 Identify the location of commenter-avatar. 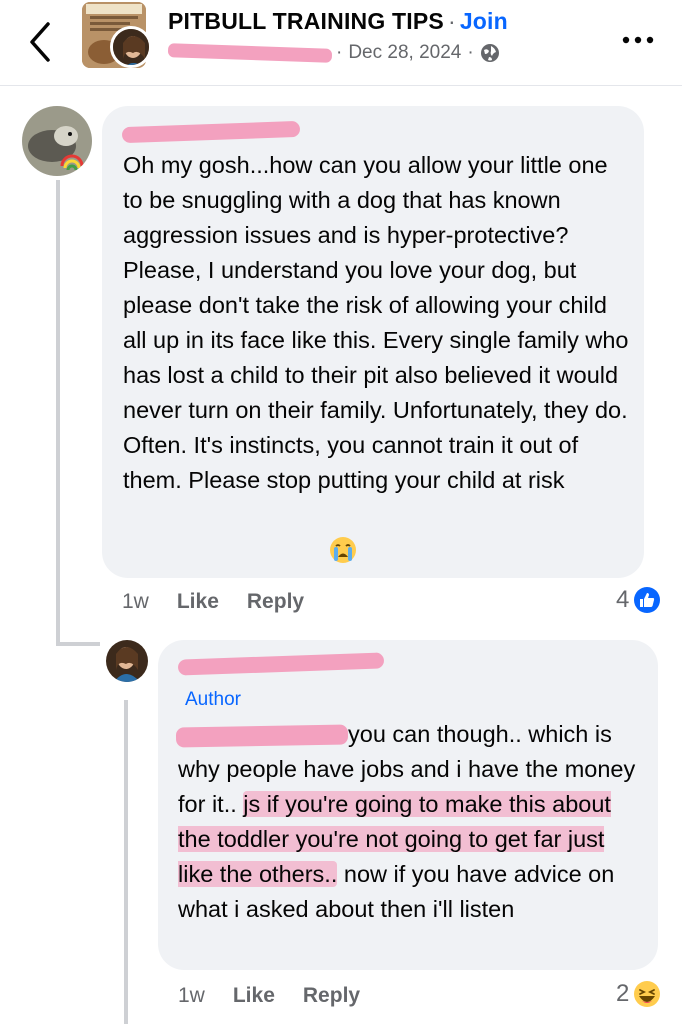
(57, 141).